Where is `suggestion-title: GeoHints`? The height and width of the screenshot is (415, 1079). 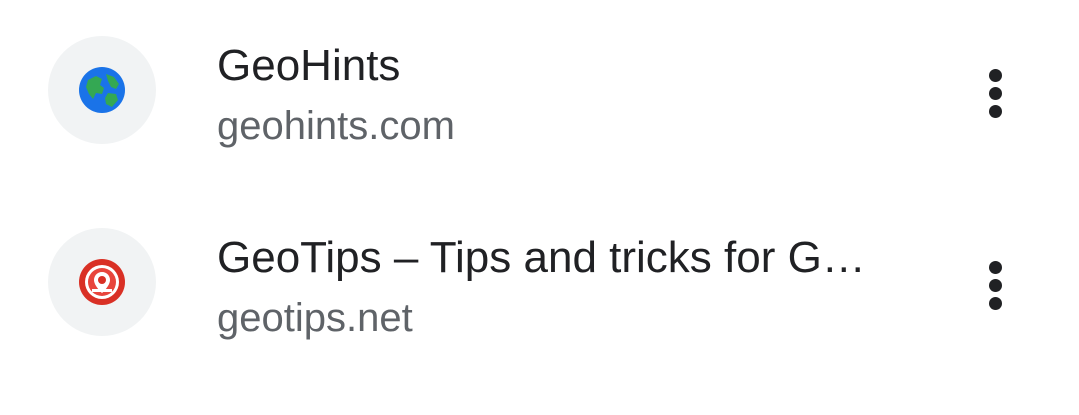
suggestion-title: GeoHints is located at coordinates (309, 65).